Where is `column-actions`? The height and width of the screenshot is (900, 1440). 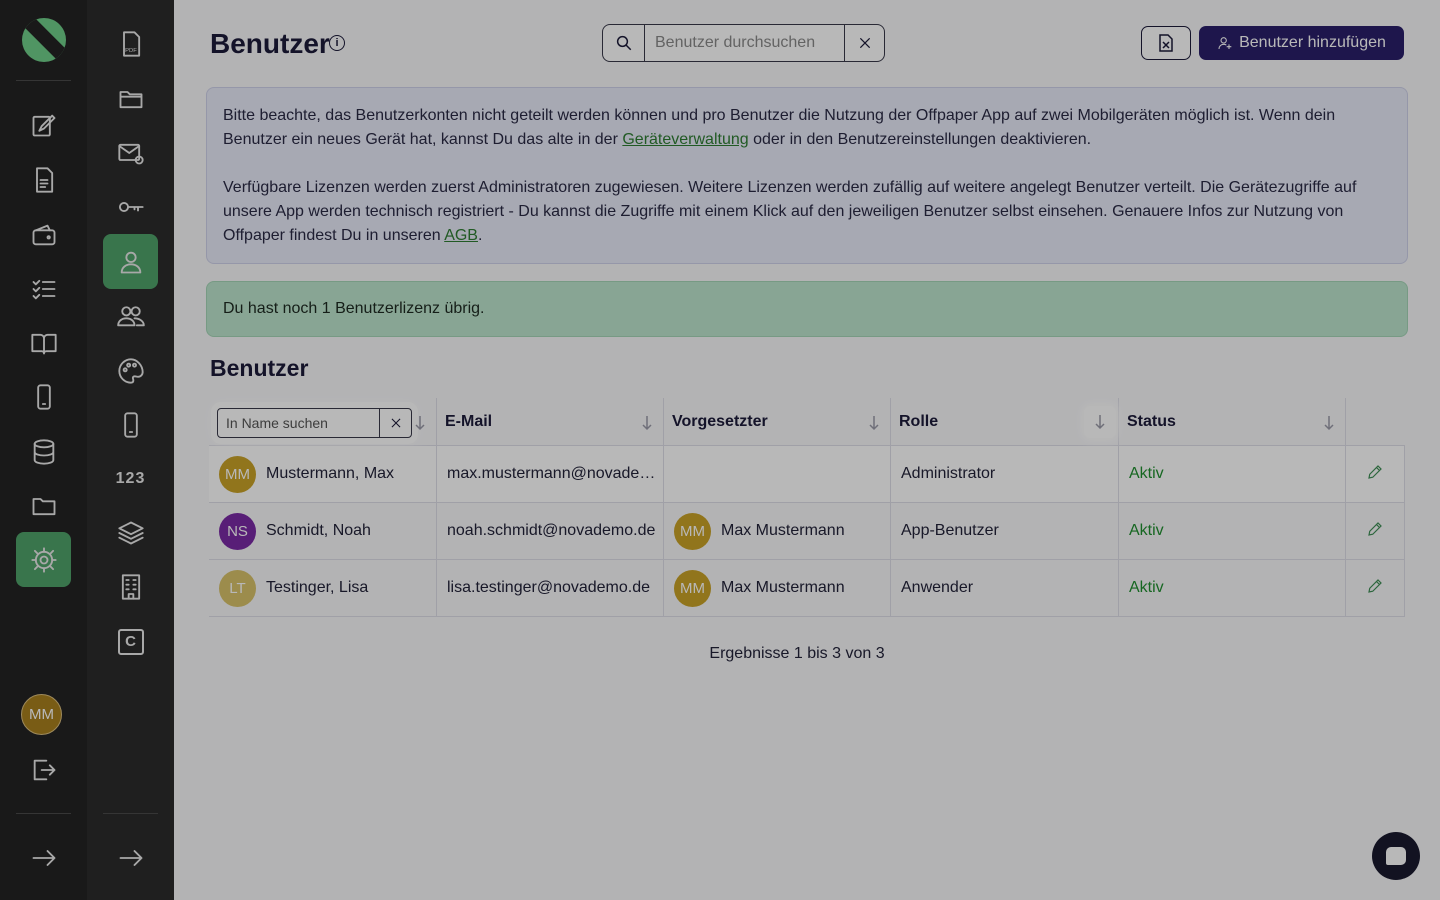 column-actions is located at coordinates (1375, 421).